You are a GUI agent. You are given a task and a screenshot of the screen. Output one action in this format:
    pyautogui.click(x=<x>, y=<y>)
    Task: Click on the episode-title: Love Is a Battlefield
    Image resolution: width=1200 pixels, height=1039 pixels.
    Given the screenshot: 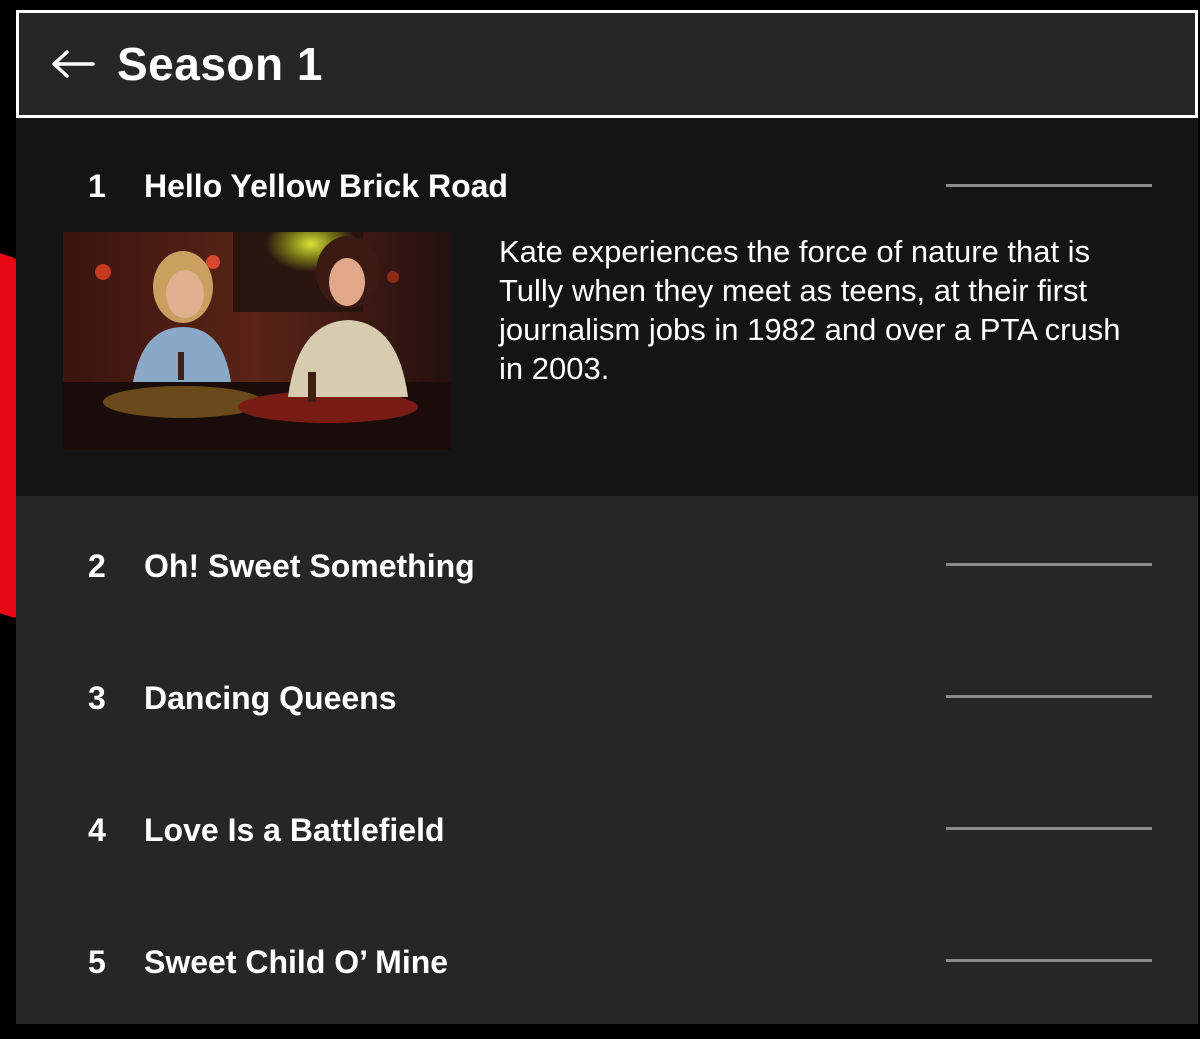 What is the action you would take?
    pyautogui.click(x=294, y=830)
    